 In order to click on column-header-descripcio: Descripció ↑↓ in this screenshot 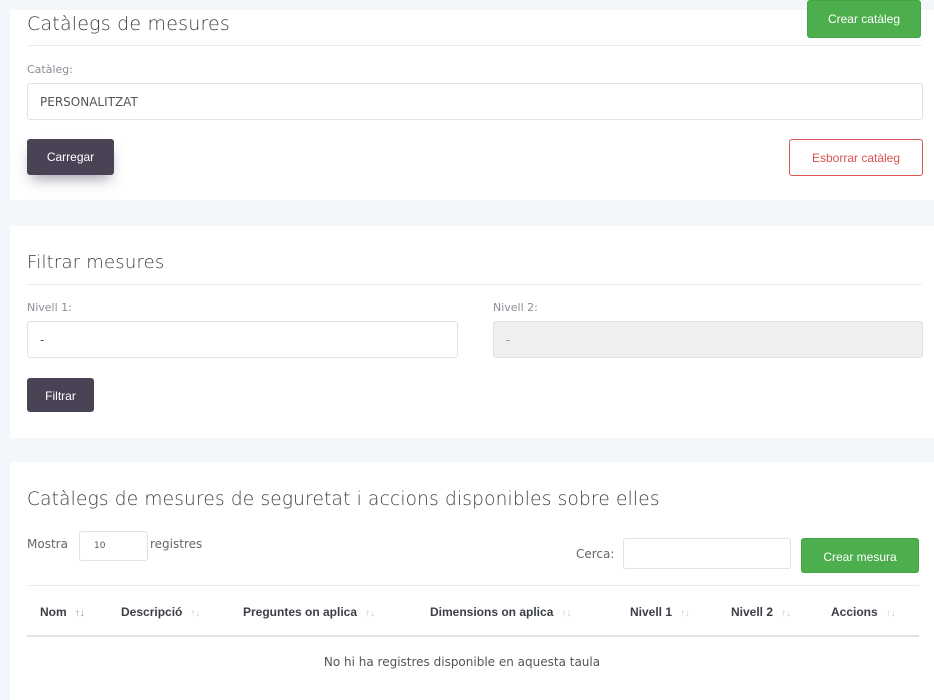, I will do `click(160, 612)`.